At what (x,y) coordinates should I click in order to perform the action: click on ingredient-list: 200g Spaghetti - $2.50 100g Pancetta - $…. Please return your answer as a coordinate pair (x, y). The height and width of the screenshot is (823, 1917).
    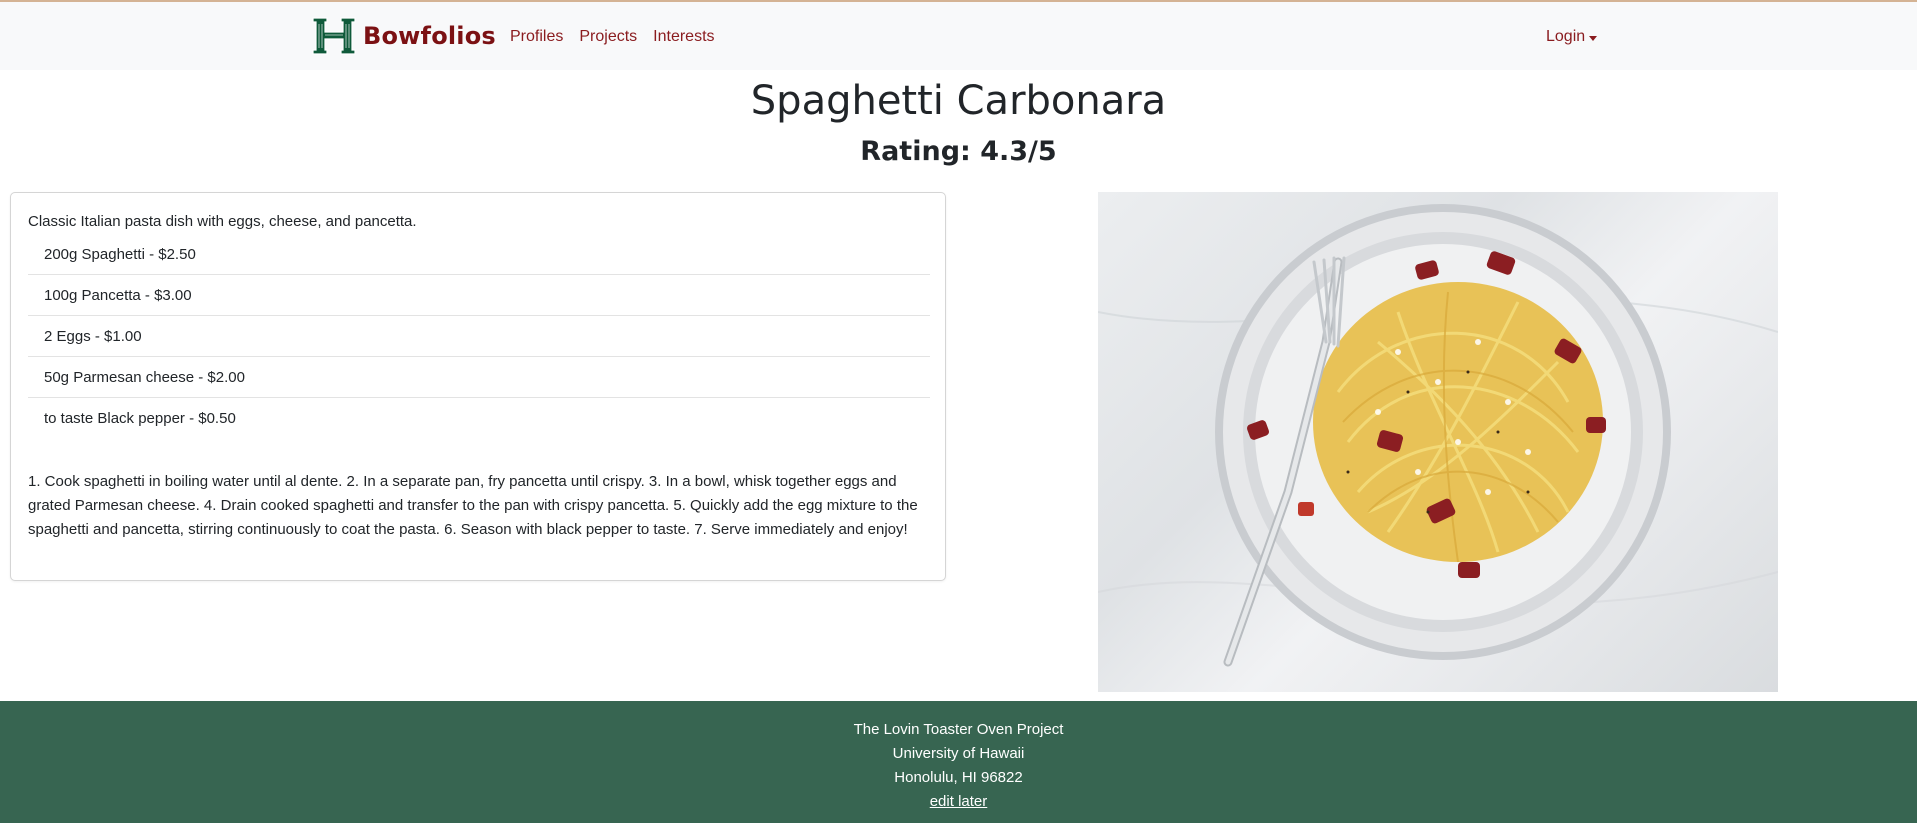
    Looking at the image, I should click on (479, 336).